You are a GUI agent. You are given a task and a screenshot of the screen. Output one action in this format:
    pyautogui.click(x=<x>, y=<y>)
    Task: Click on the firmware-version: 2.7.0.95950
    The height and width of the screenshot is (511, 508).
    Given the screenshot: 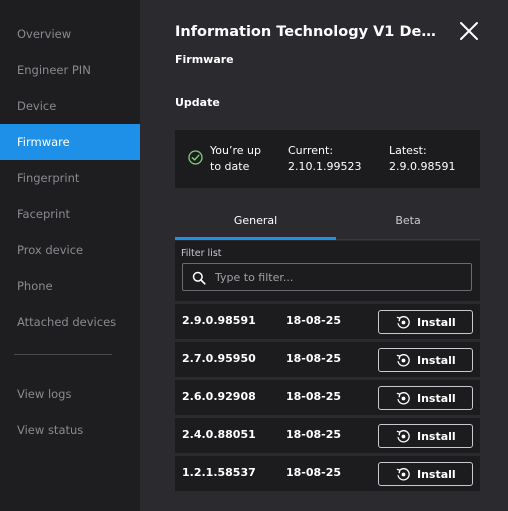 What is the action you would take?
    pyautogui.click(x=219, y=358)
    